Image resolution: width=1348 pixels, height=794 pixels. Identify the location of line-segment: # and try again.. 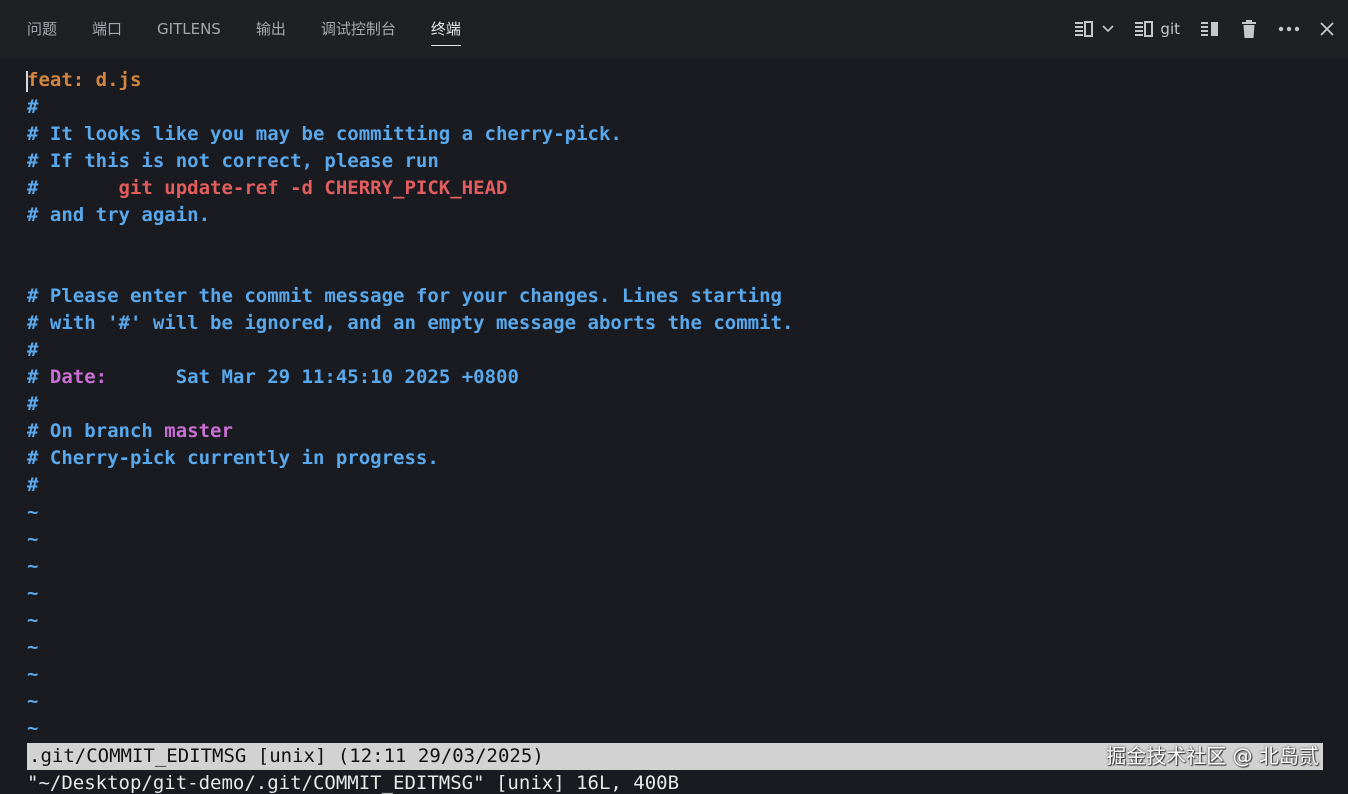
(119, 215).